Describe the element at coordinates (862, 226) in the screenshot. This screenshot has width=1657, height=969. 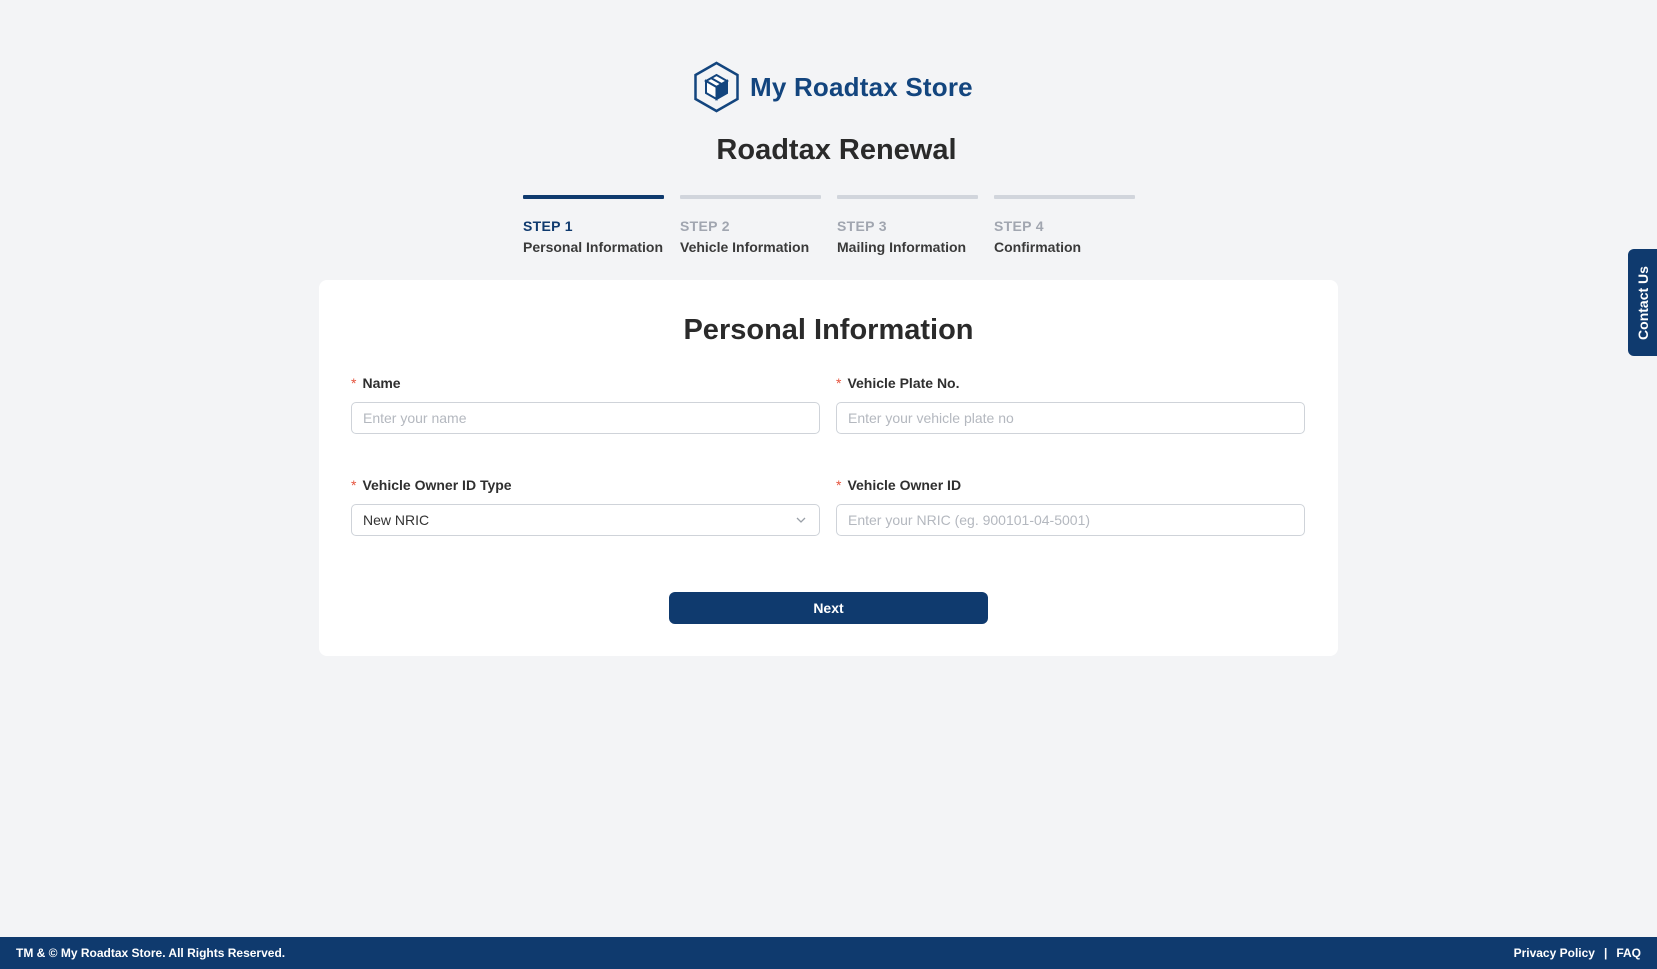
I see `step-3-number: STEP 3` at that location.